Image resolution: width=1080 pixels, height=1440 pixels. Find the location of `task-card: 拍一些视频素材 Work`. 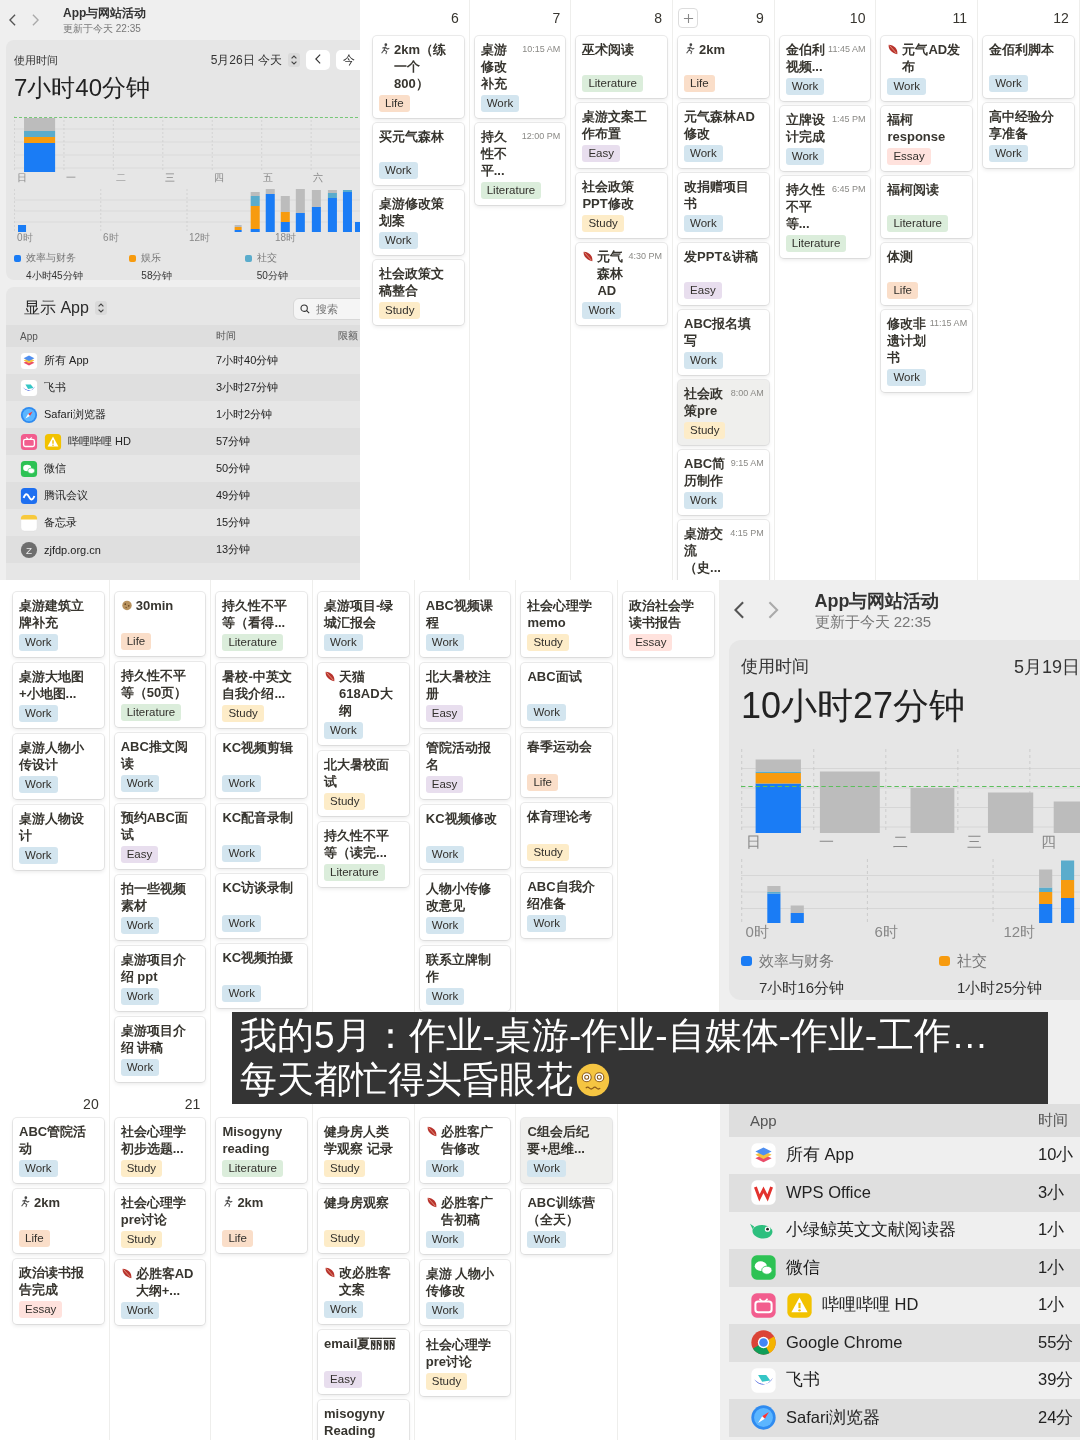

task-card: 拍一些视频素材 Work is located at coordinates (160, 907).